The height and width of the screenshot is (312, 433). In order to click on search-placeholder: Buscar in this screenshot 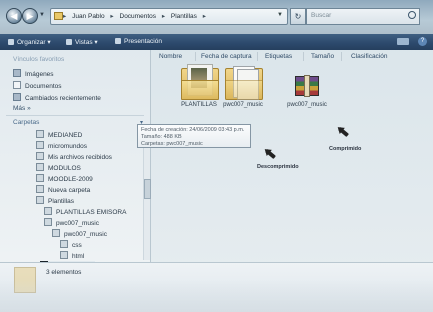, I will do `click(321, 15)`.